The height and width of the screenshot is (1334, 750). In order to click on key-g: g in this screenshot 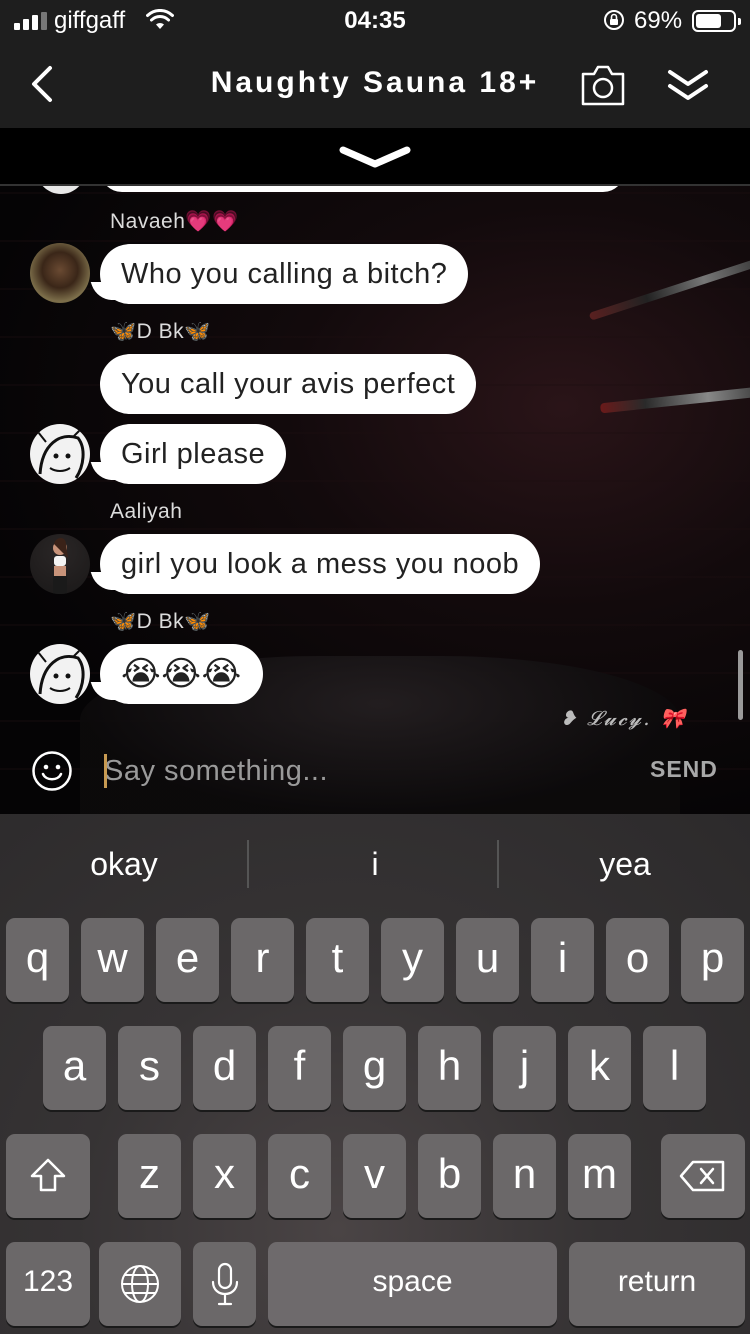, I will do `click(374, 1068)`.